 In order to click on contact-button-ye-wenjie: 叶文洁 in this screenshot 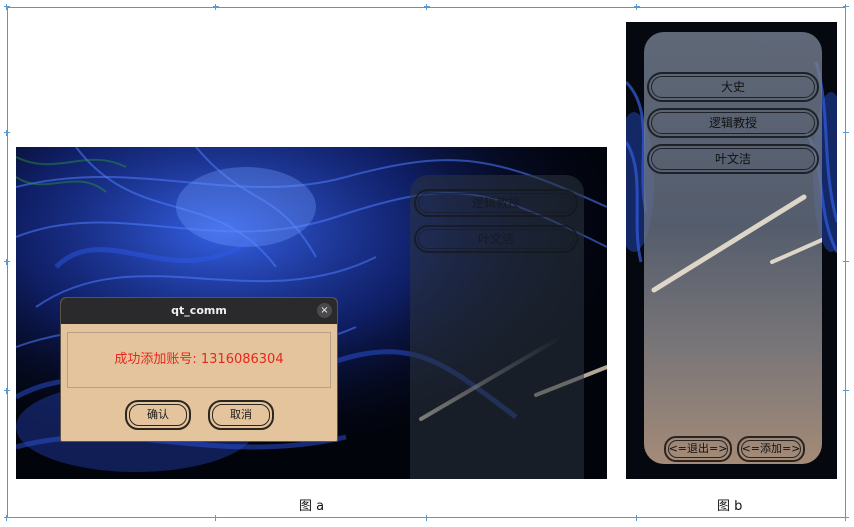, I will do `click(733, 159)`.